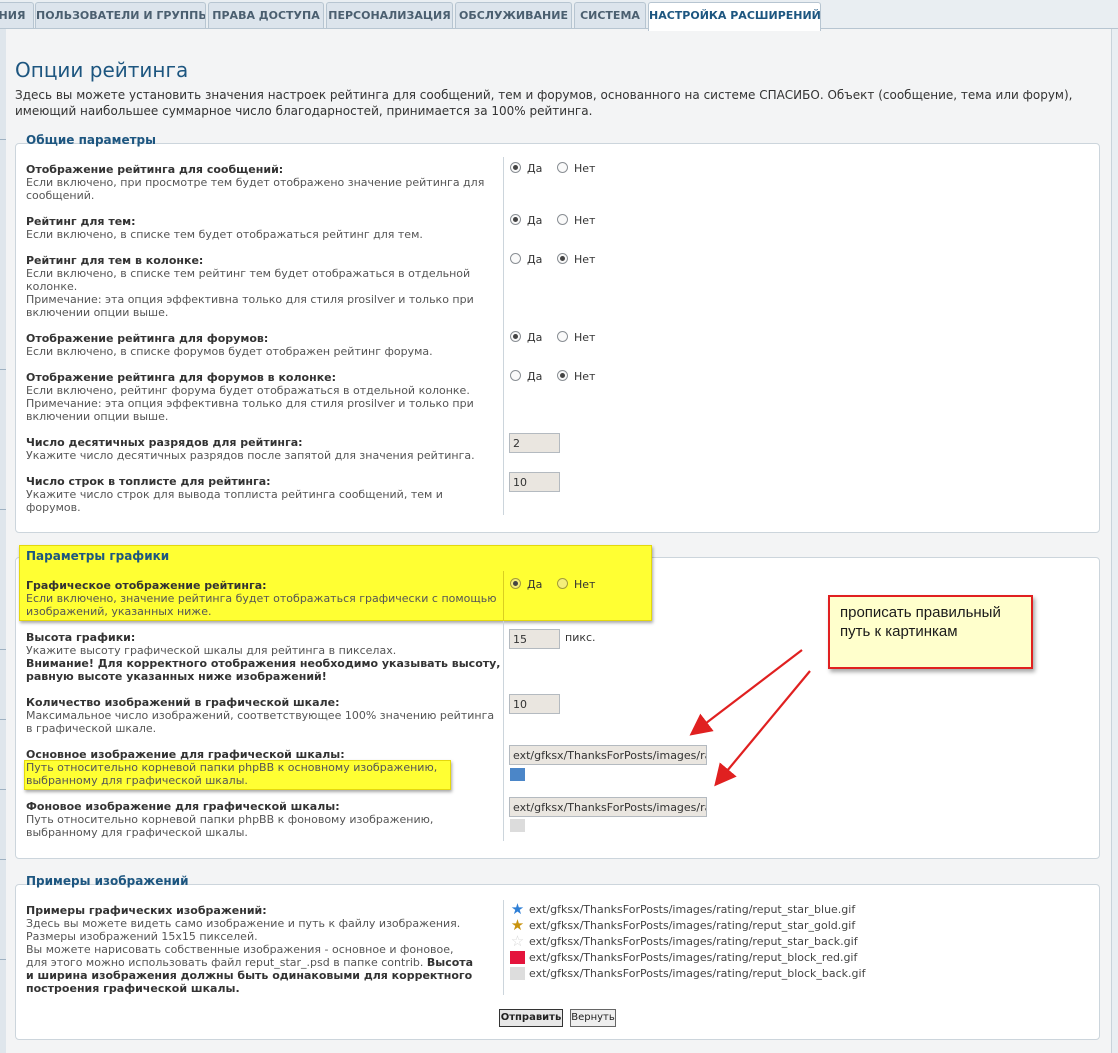 This screenshot has width=1118, height=1053. Describe the element at coordinates (81, 221) in the screenshot. I see `setting-label: Рейтинг для тем:` at that location.